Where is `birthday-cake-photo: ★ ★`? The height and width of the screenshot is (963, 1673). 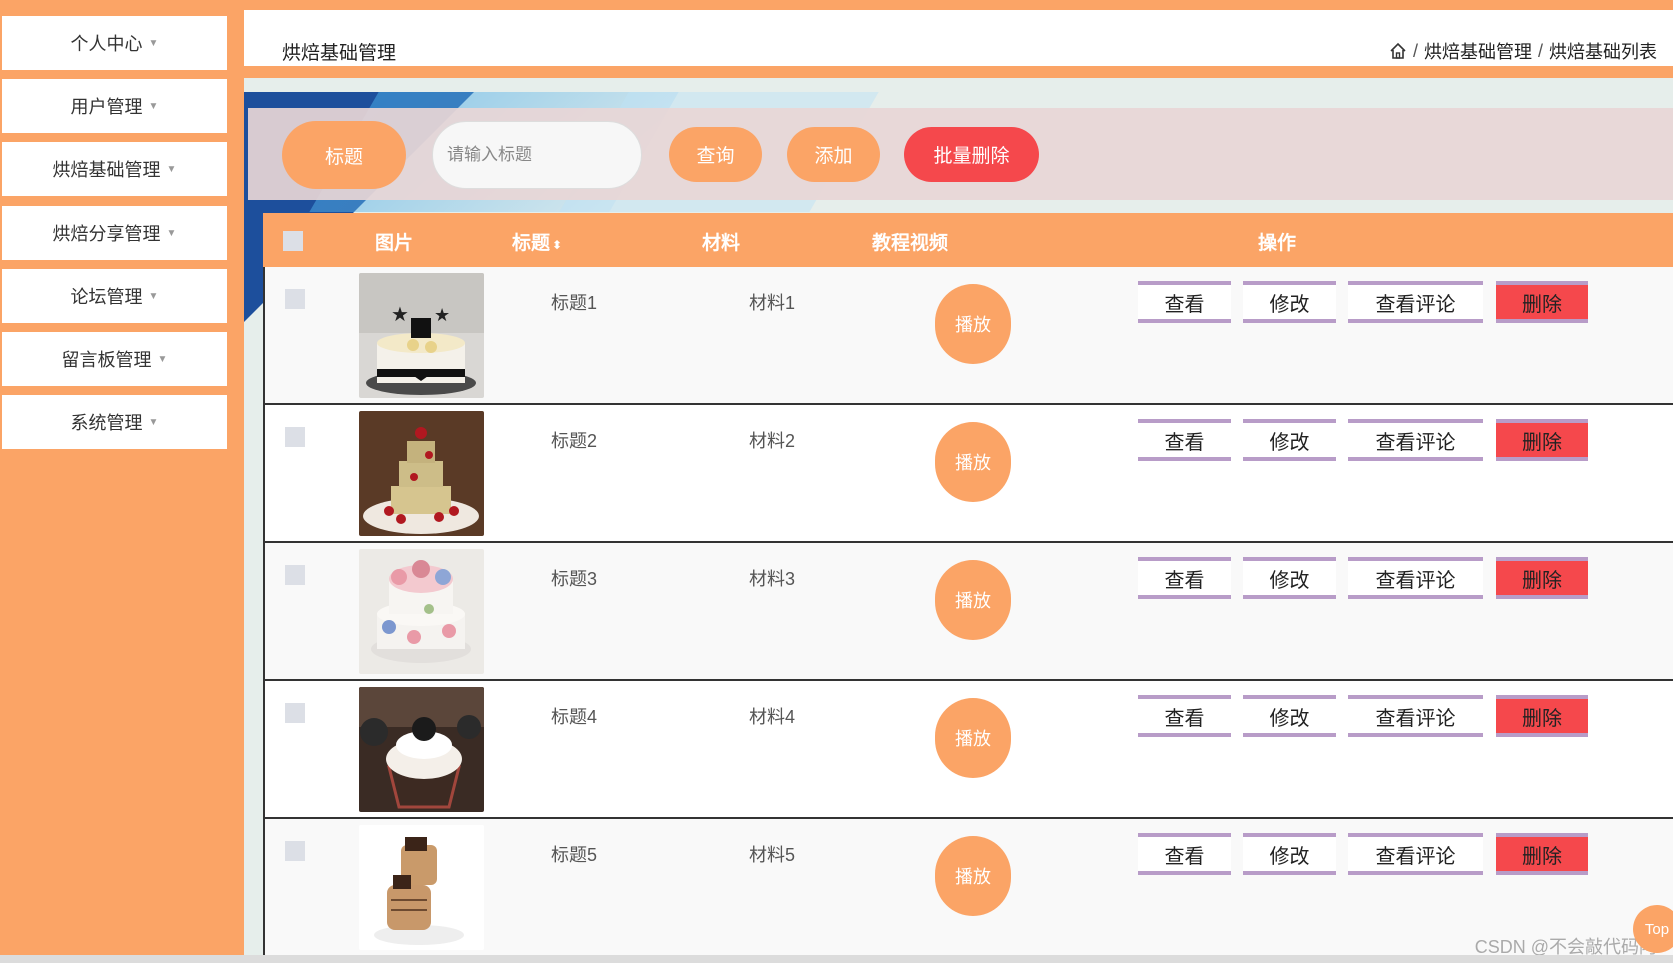
birthday-cake-photo: ★ ★ is located at coordinates (421, 335).